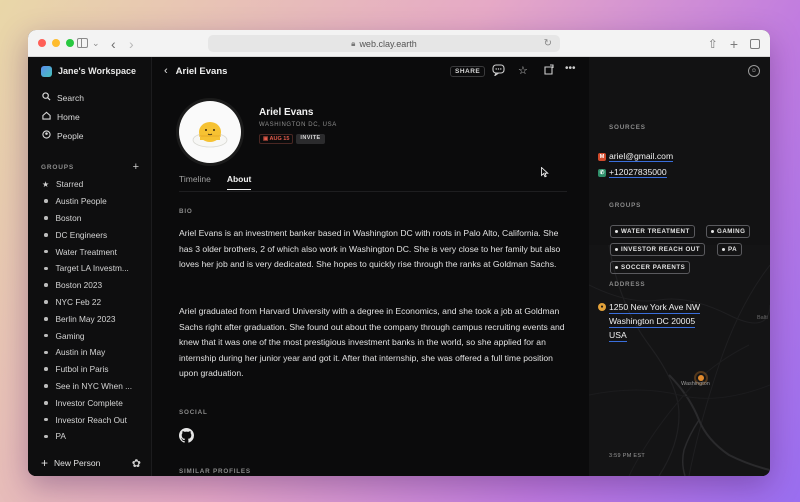 This screenshot has width=800, height=502. I want to click on sidebar-toggle-icon, so click(82, 43).